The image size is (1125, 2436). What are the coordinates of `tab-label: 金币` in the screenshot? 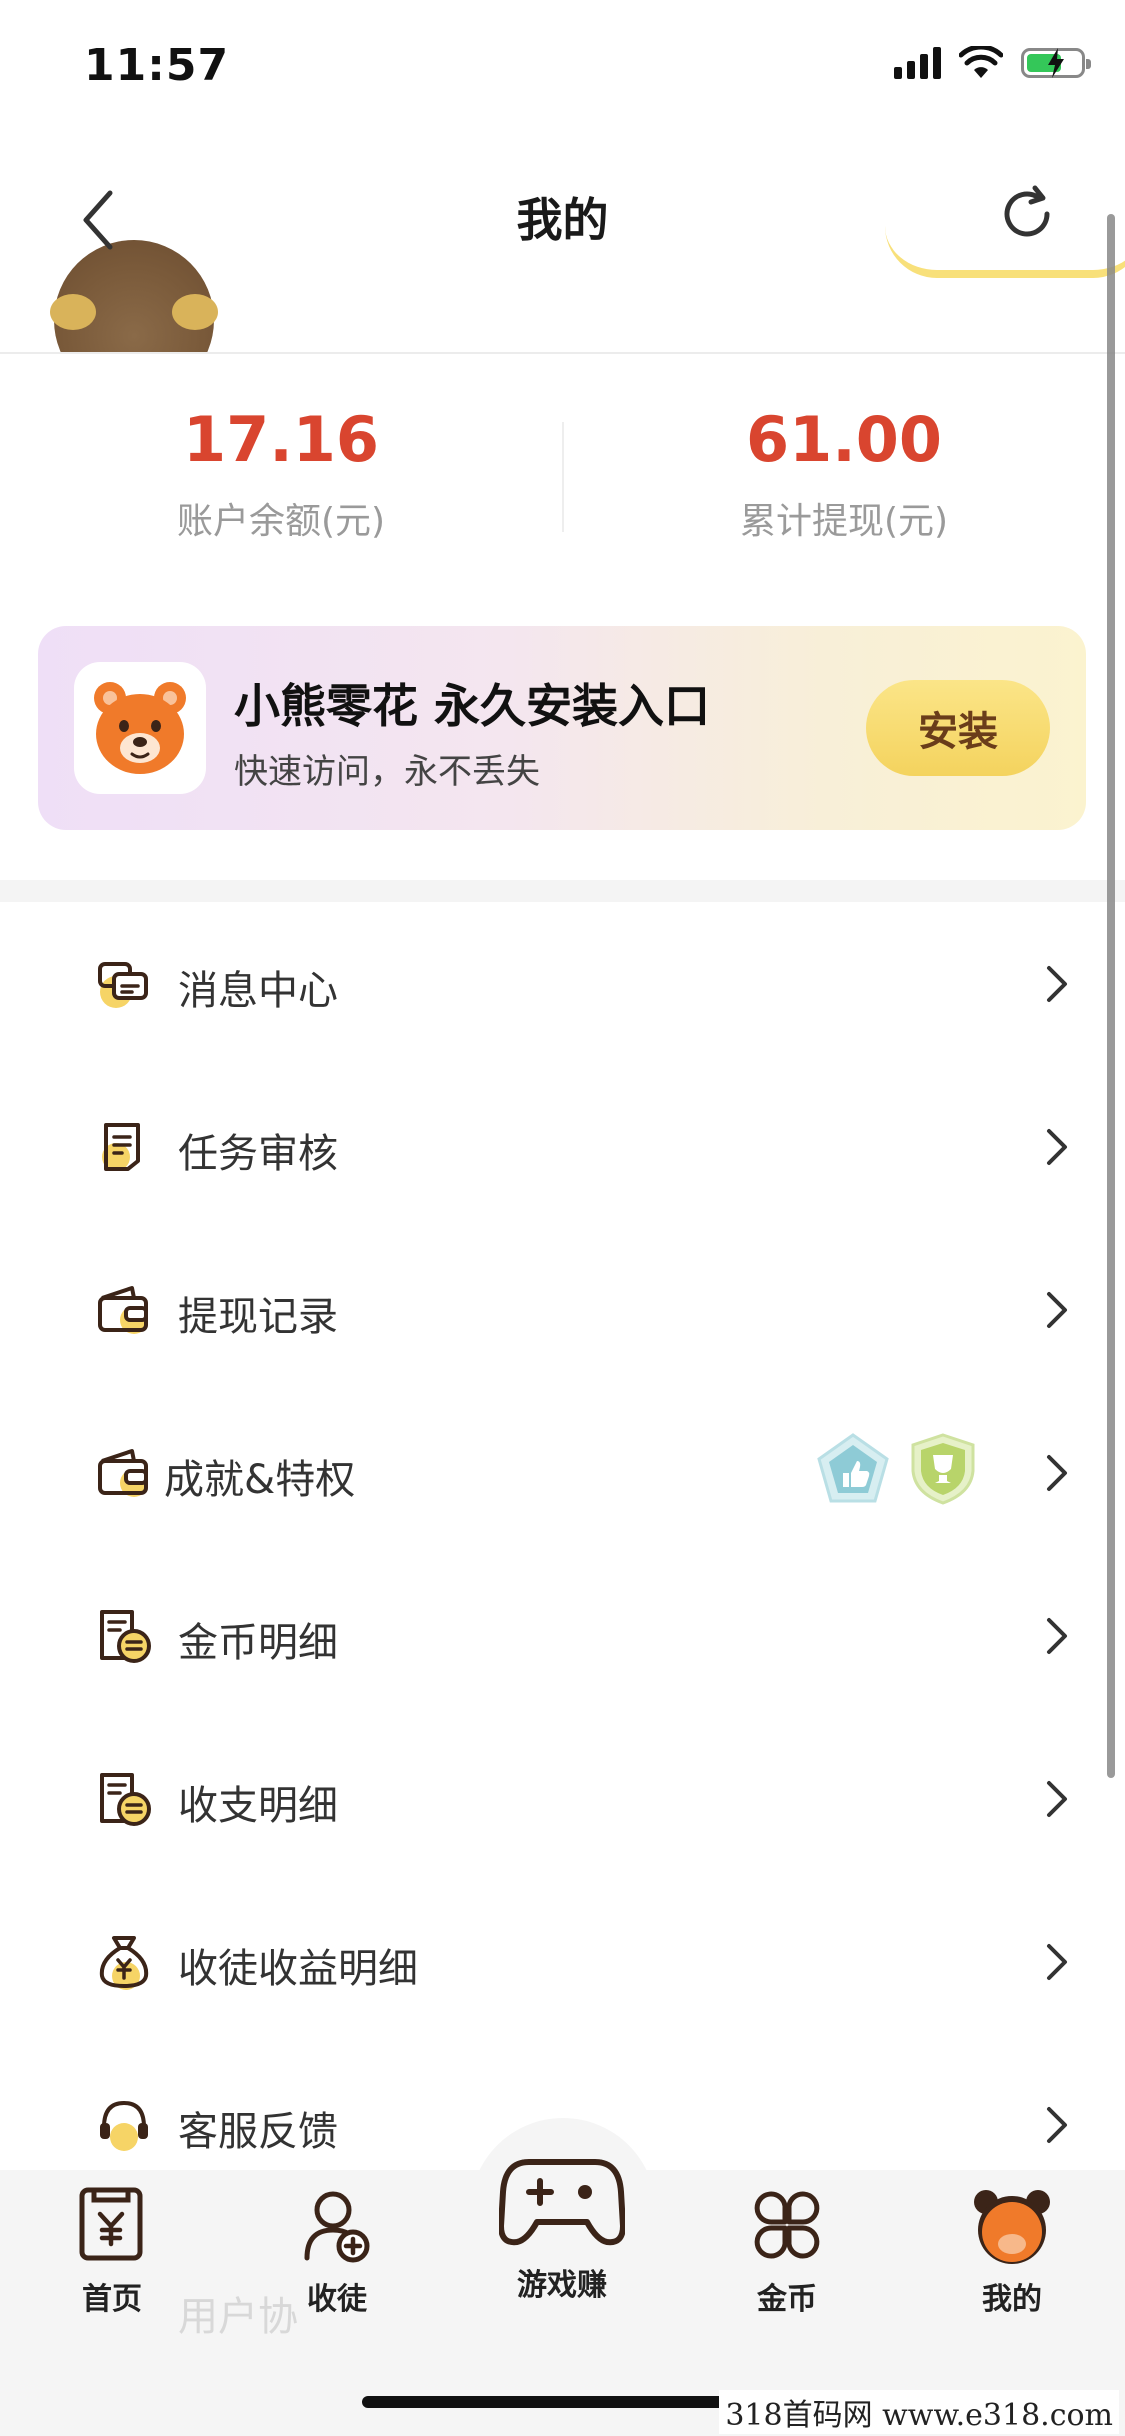 It's located at (787, 2299).